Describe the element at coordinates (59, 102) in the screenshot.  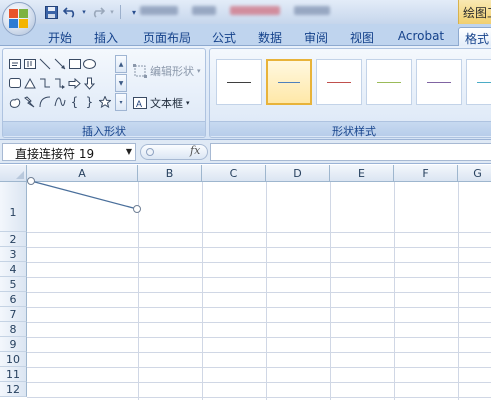
I see `curve-shape-icon` at that location.